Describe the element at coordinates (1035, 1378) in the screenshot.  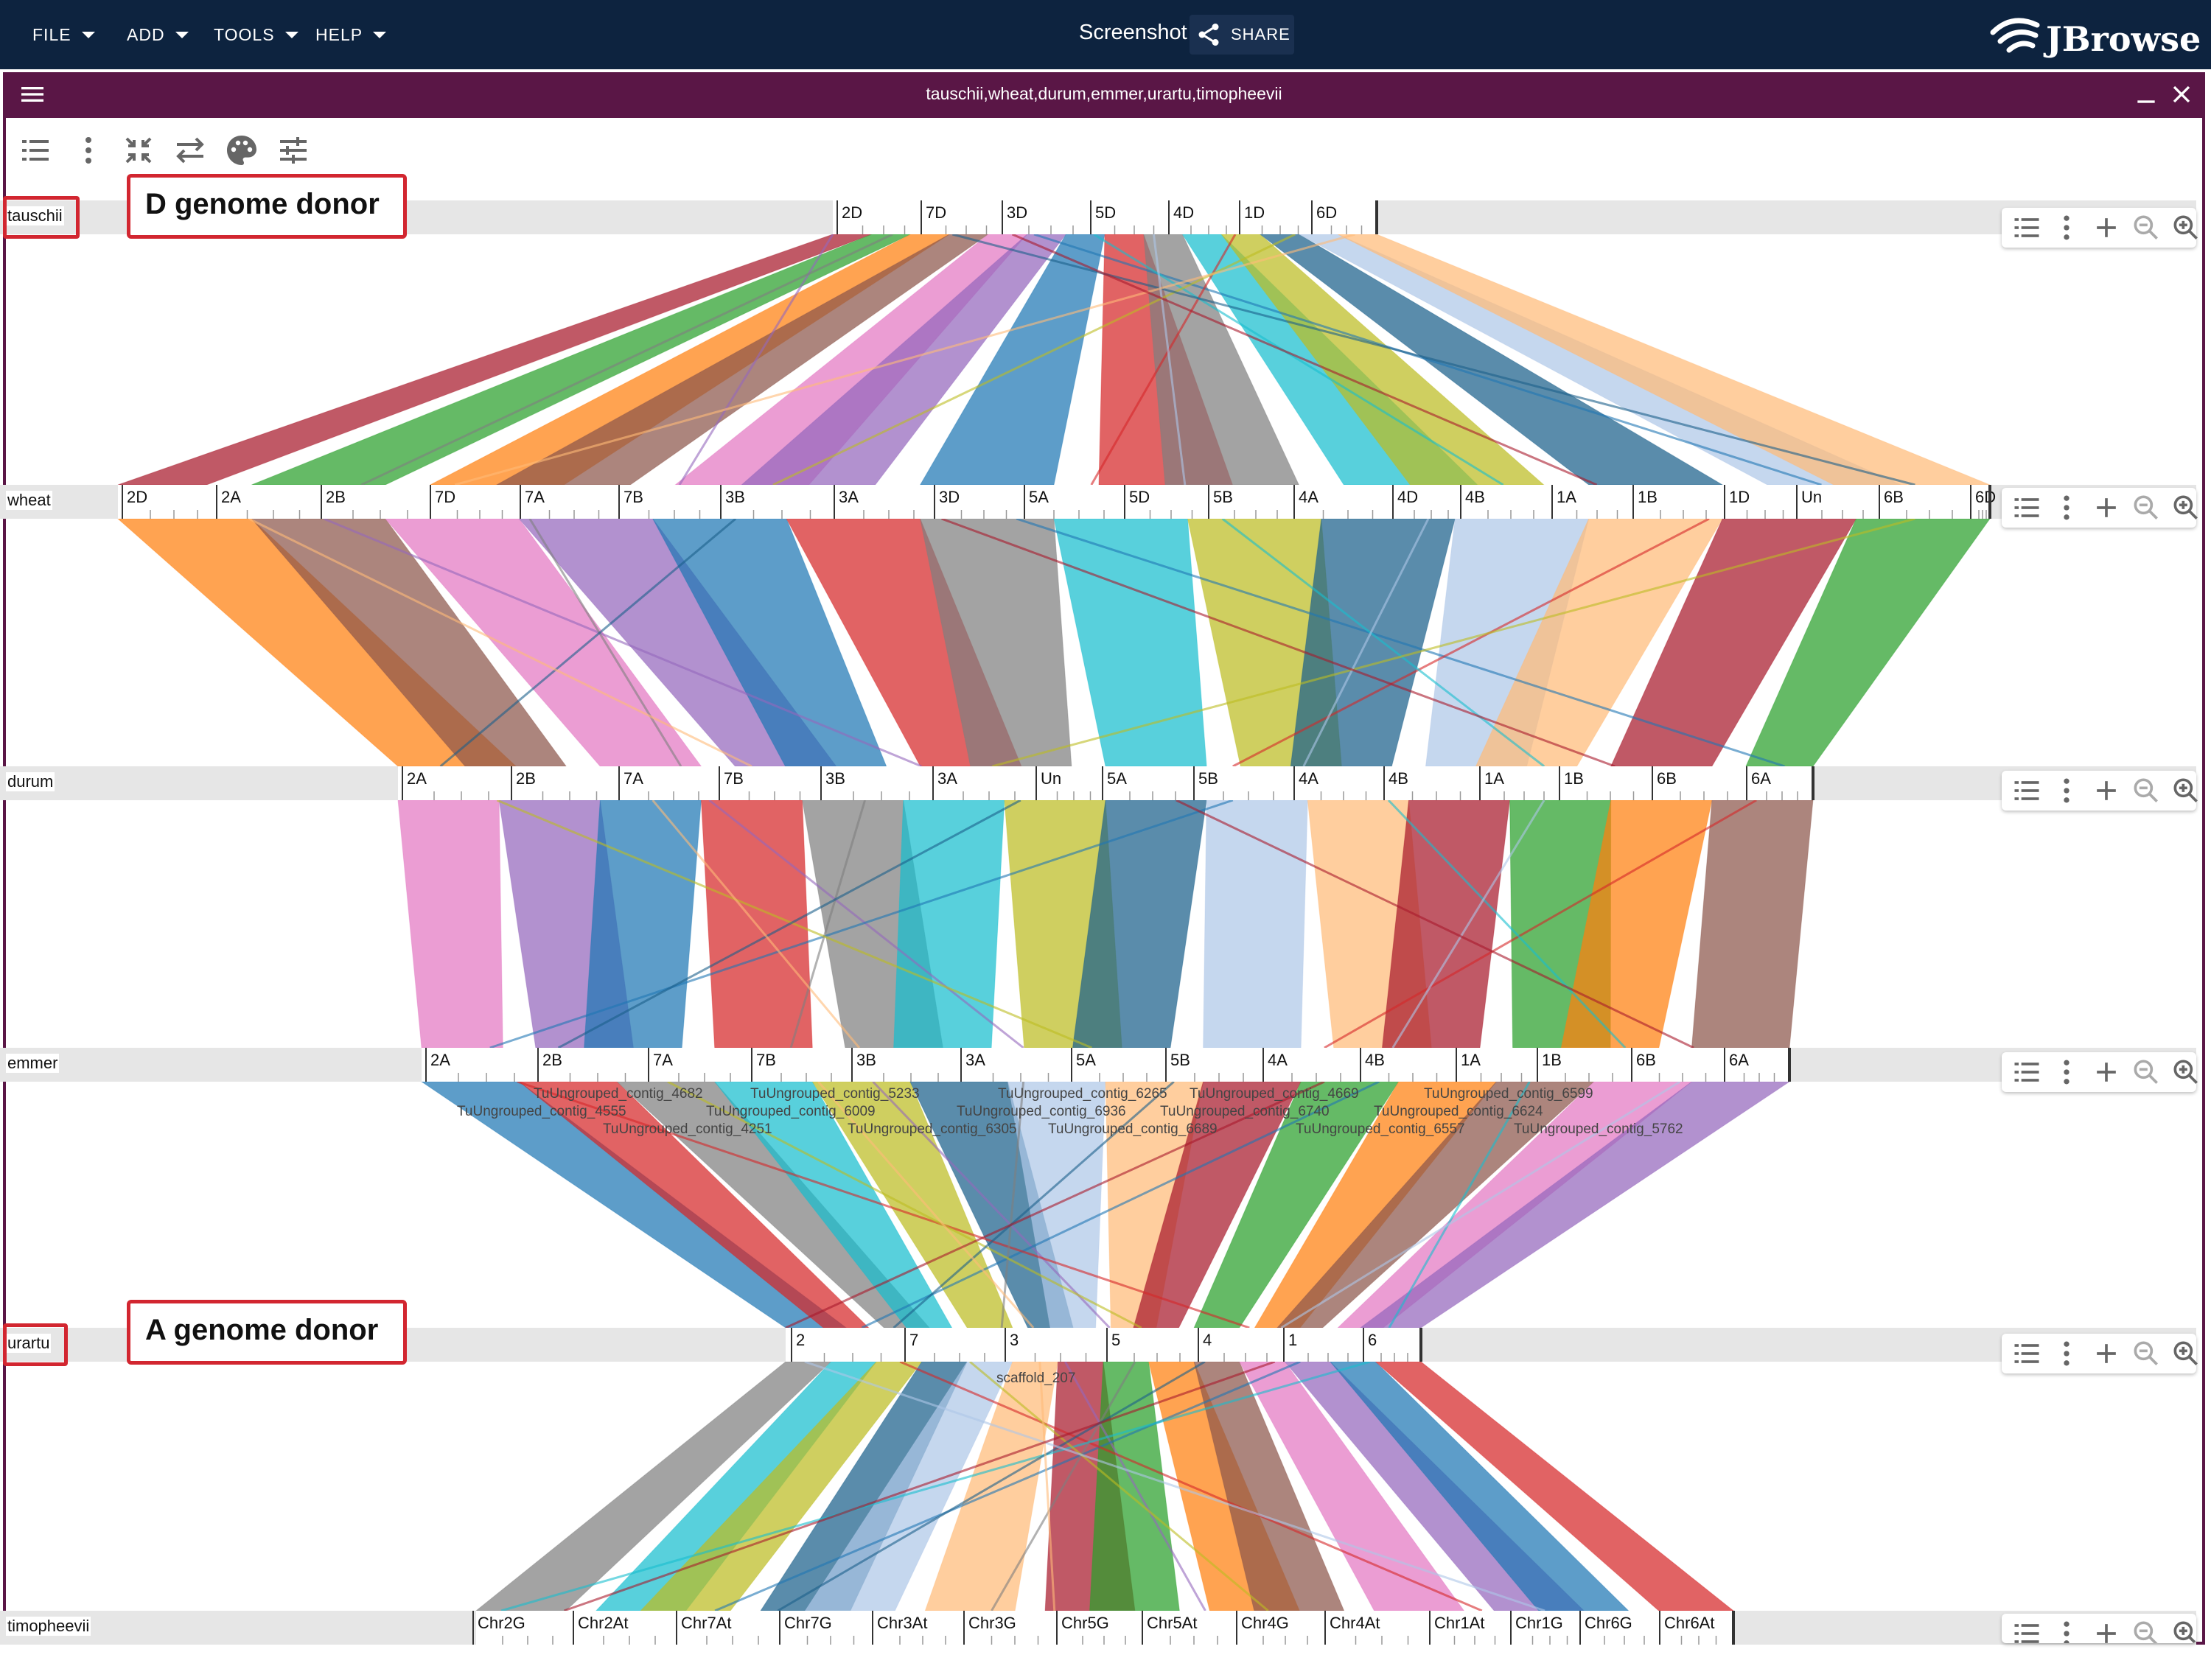
I see `feature-label: scaffold_207` at that location.